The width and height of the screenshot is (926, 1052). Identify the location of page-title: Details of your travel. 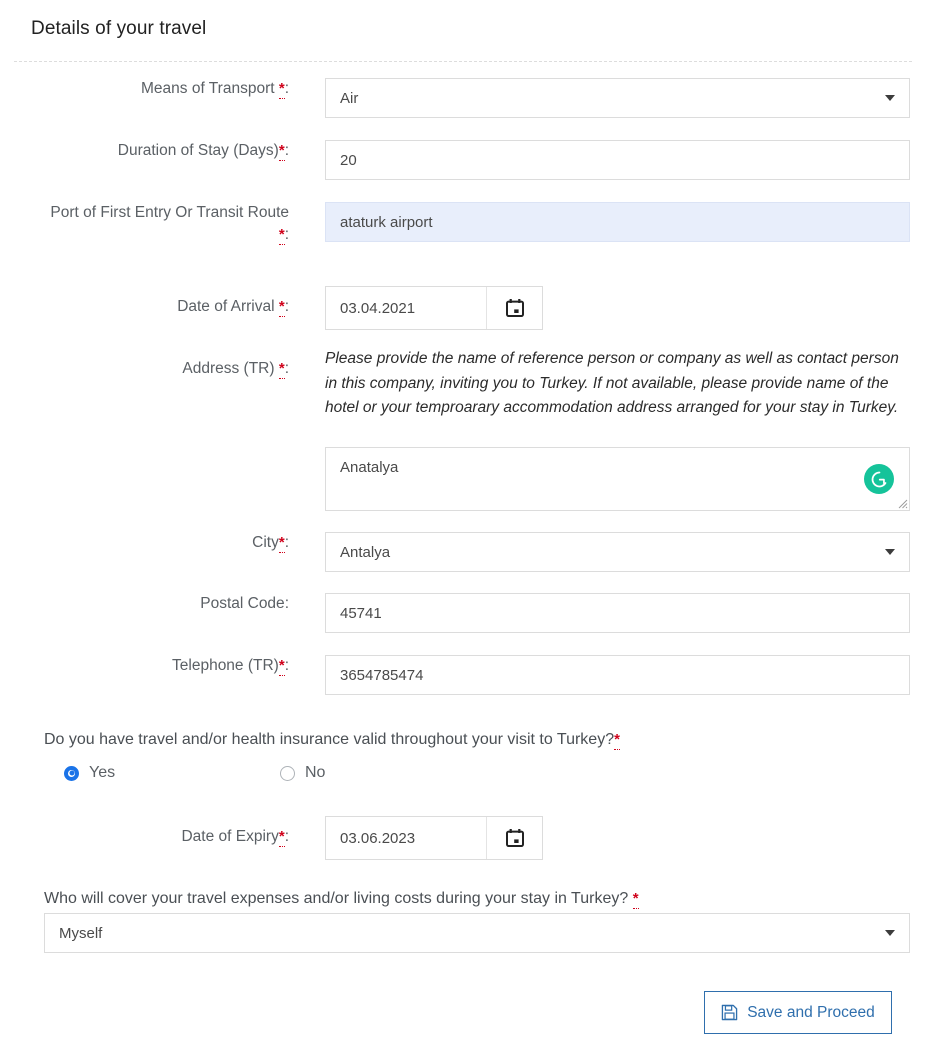
(119, 28).